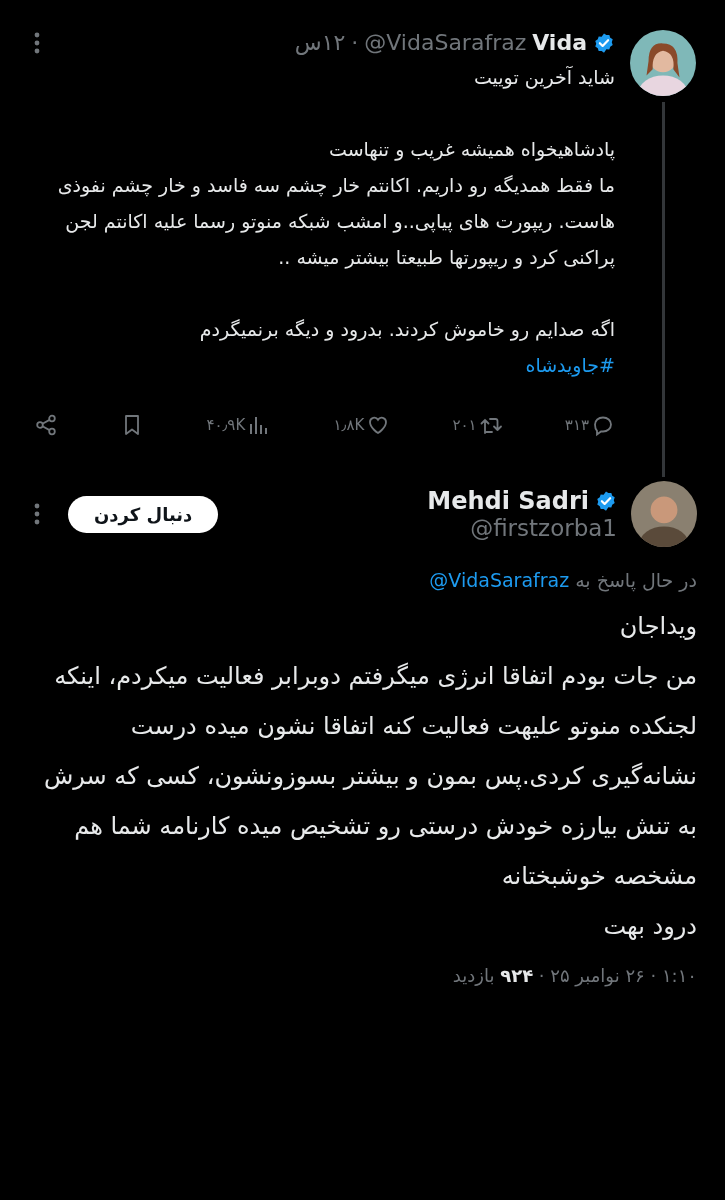 The height and width of the screenshot is (1200, 725). Describe the element at coordinates (349, 425) in the screenshot. I see `action-count: ۱٫۸K` at that location.